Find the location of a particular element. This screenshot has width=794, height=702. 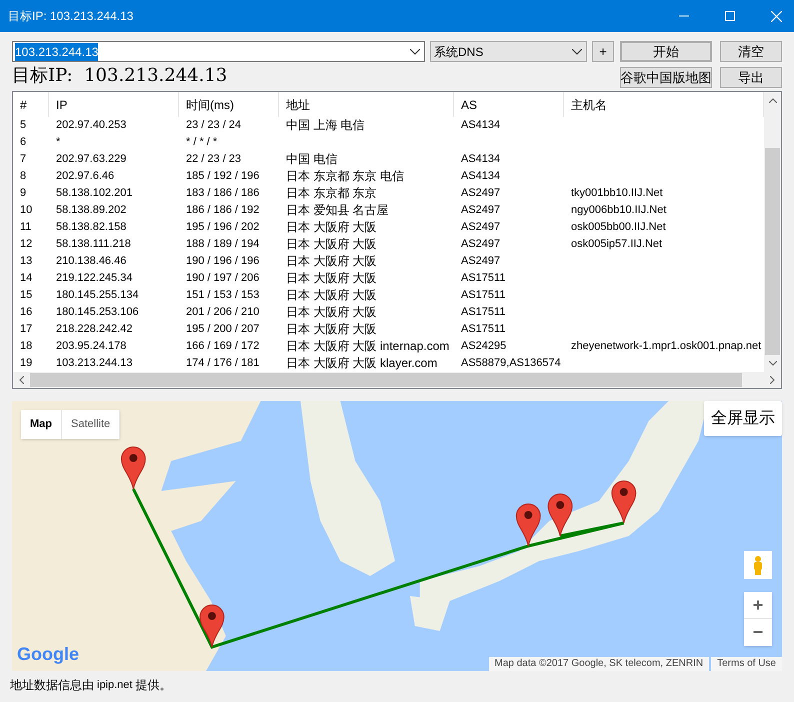

time-cell: 195 / 200 / 207 is located at coordinates (223, 329).